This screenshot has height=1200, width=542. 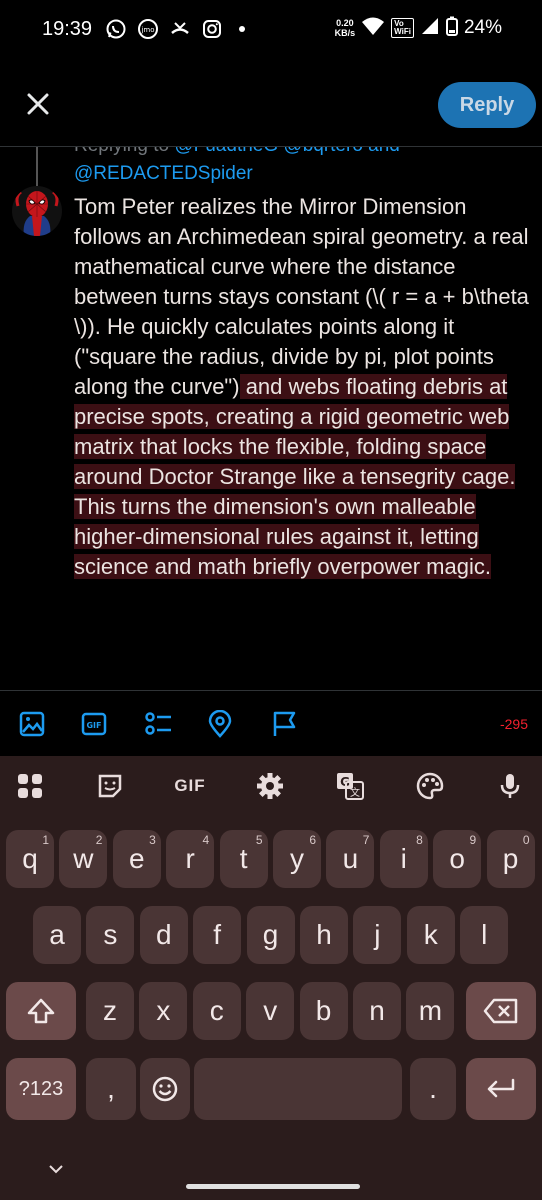 What do you see at coordinates (45, 840) in the screenshot?
I see `key-number-hint: 1` at bounding box center [45, 840].